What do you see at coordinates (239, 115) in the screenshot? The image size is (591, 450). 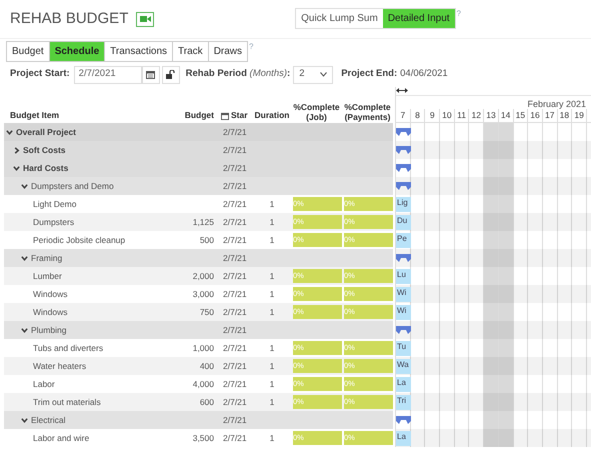 I see `column-header: Star` at bounding box center [239, 115].